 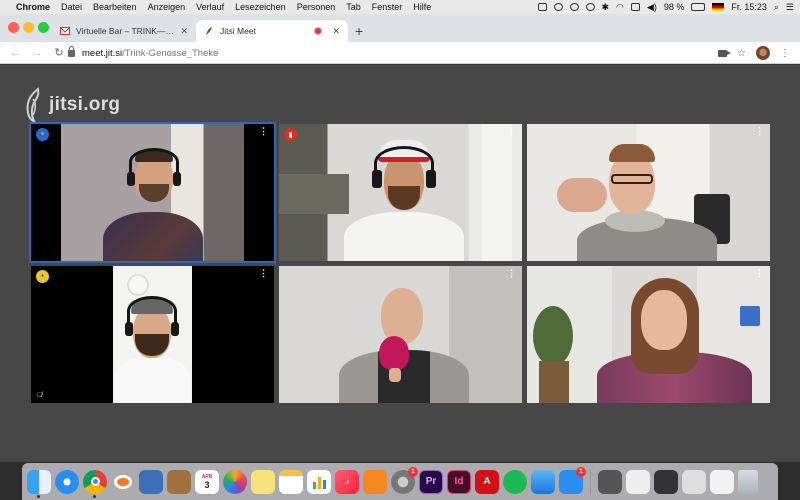 I want to click on indesign-icon: Id, so click(x=459, y=481).